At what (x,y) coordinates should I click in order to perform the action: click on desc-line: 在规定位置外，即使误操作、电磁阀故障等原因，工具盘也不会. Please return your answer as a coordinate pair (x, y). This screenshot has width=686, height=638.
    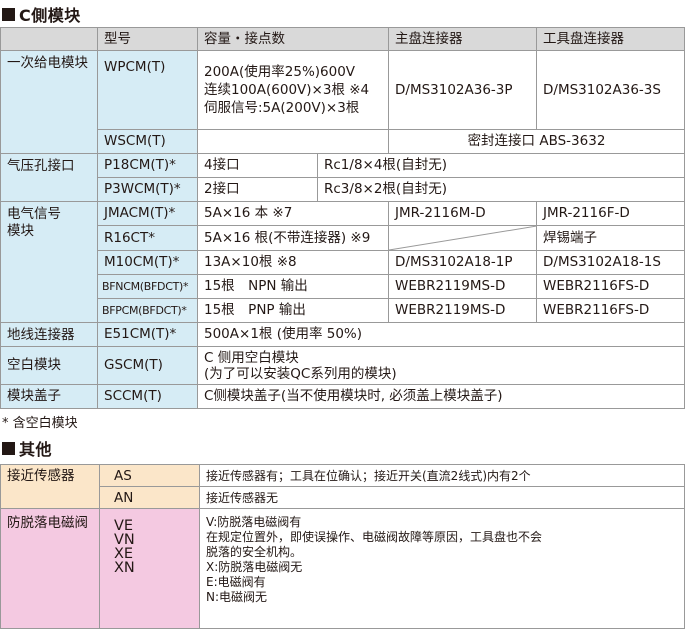
    Looking at the image, I should click on (374, 537).